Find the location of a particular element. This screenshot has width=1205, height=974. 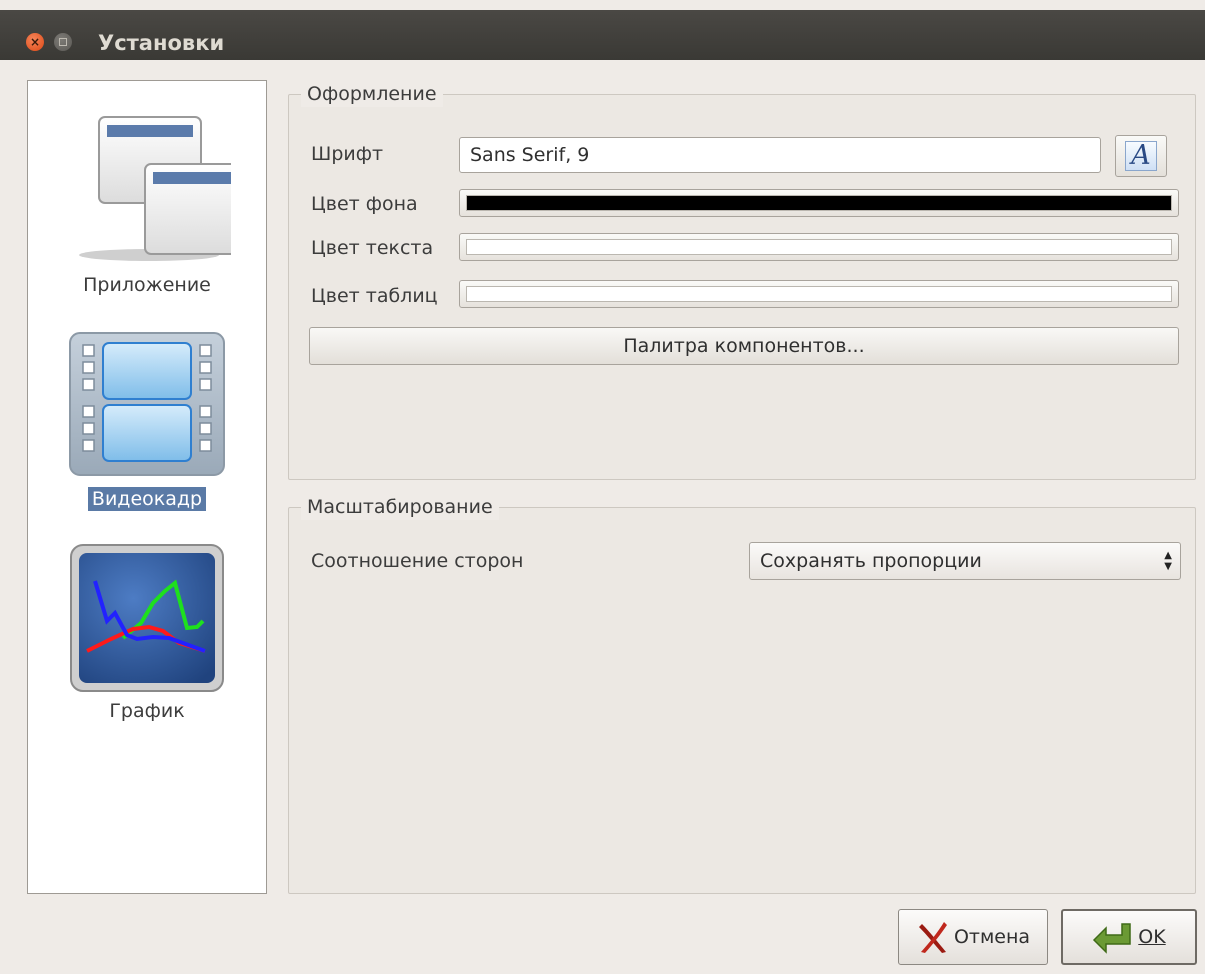

font-icon: A is located at coordinates (1141, 156).